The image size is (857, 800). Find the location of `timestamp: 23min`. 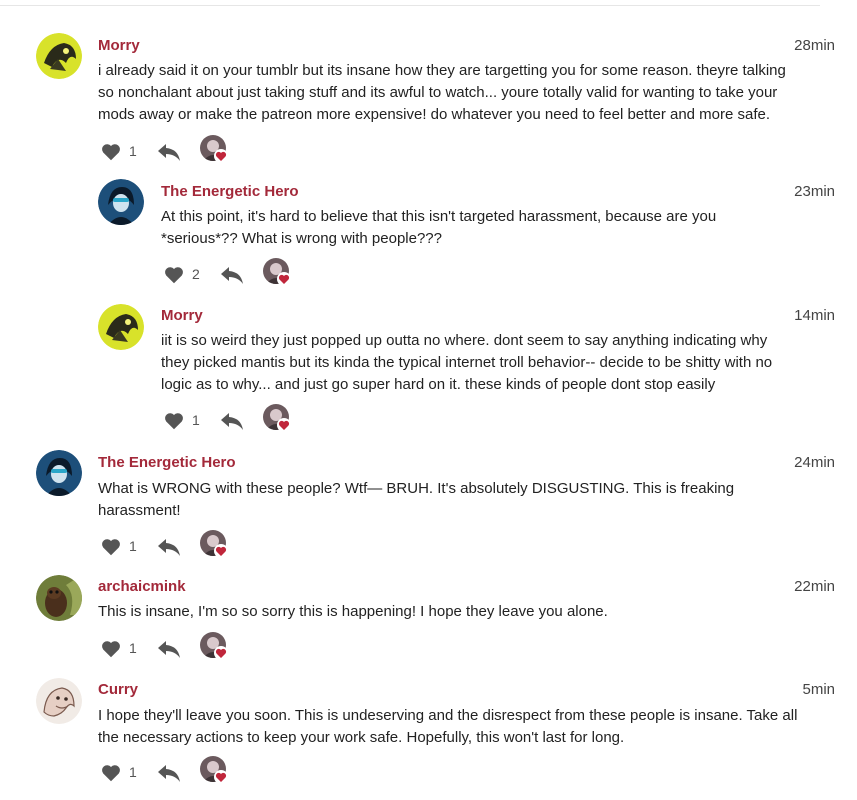

timestamp: 23min is located at coordinates (814, 191).